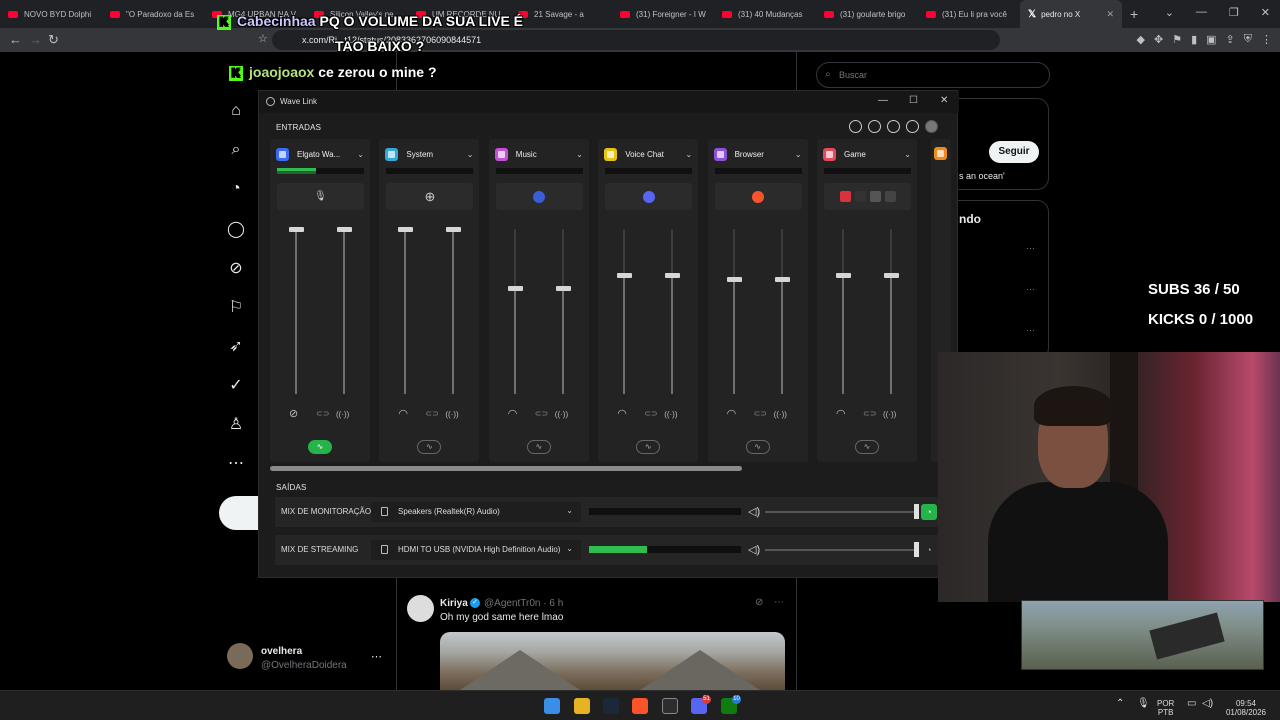  What do you see at coordinates (1248, 39) in the screenshot?
I see `shield-icon: ⛨` at bounding box center [1248, 39].